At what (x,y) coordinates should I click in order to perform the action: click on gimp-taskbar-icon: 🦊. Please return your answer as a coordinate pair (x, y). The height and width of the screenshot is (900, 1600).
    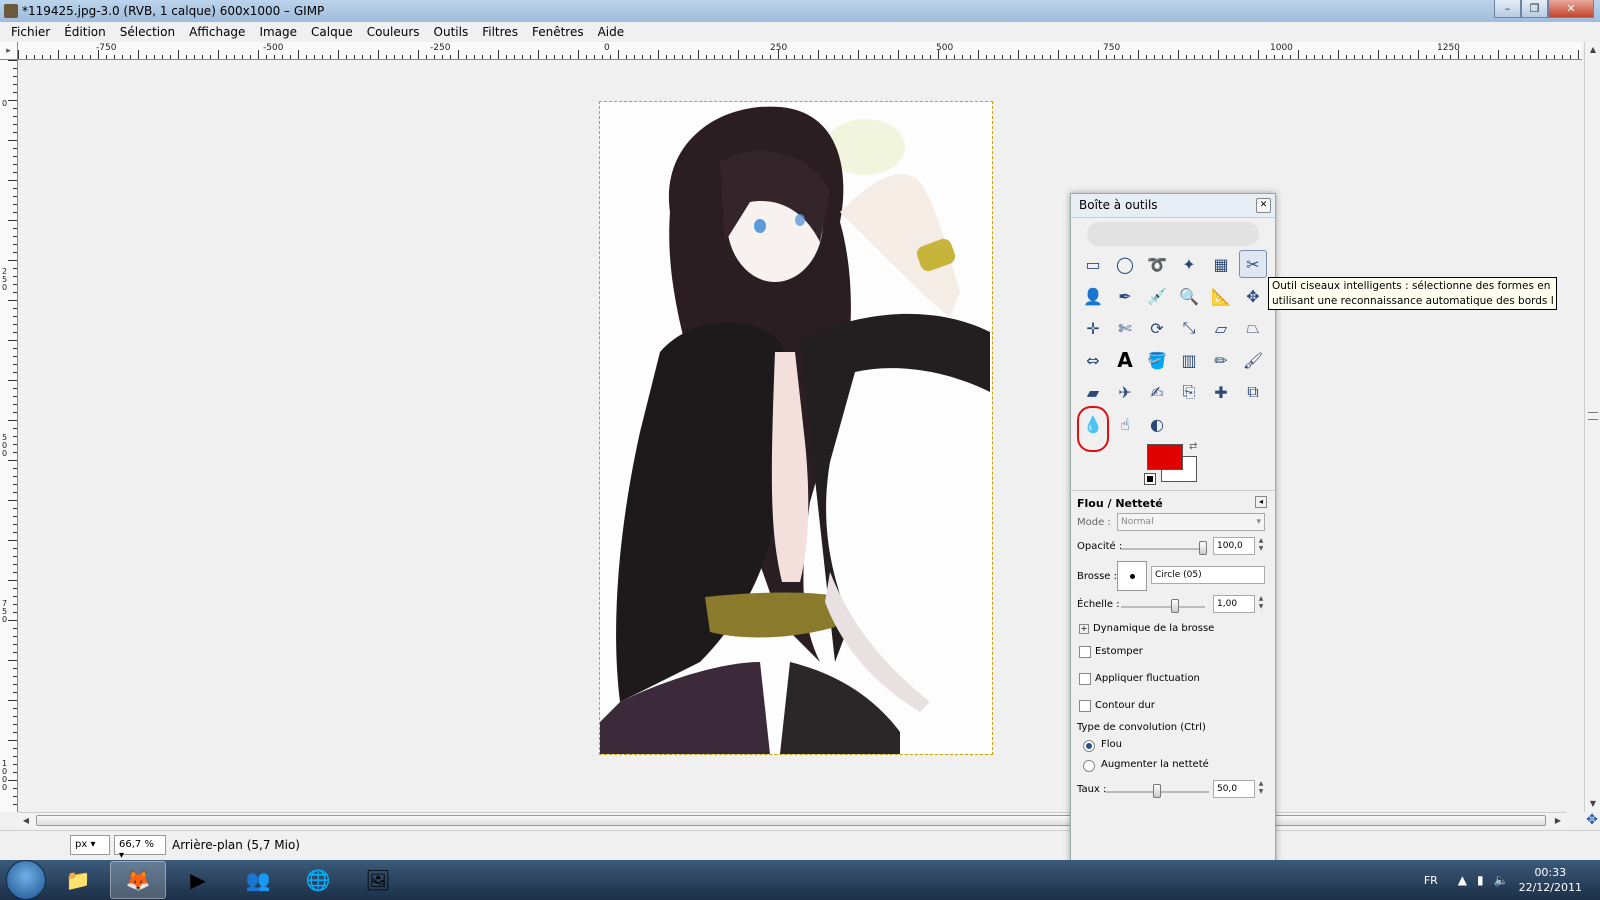
    Looking at the image, I should click on (138, 880).